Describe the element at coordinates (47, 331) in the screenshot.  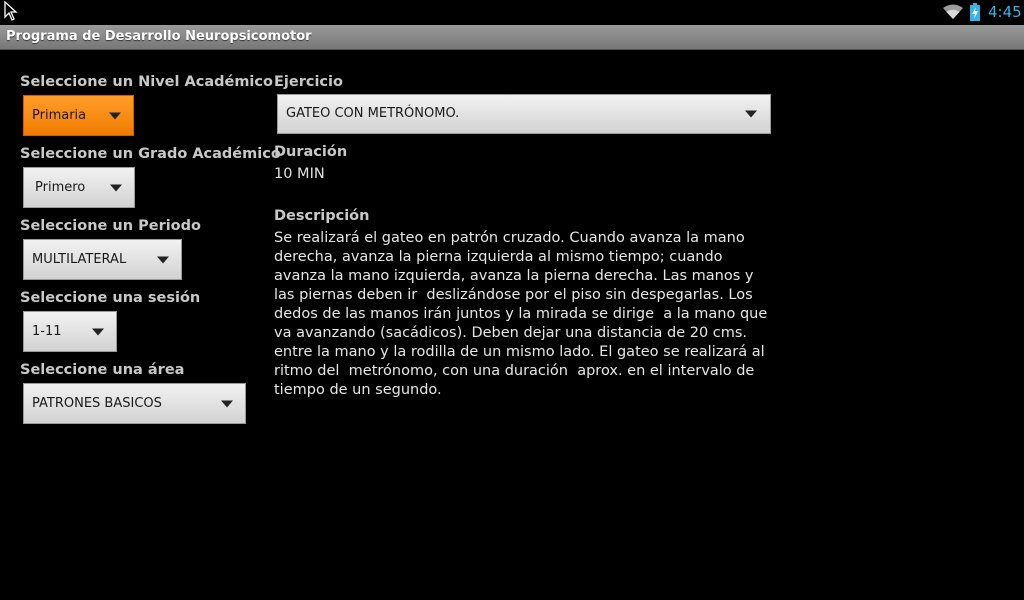
I see `sesion-value: 1-11` at that location.